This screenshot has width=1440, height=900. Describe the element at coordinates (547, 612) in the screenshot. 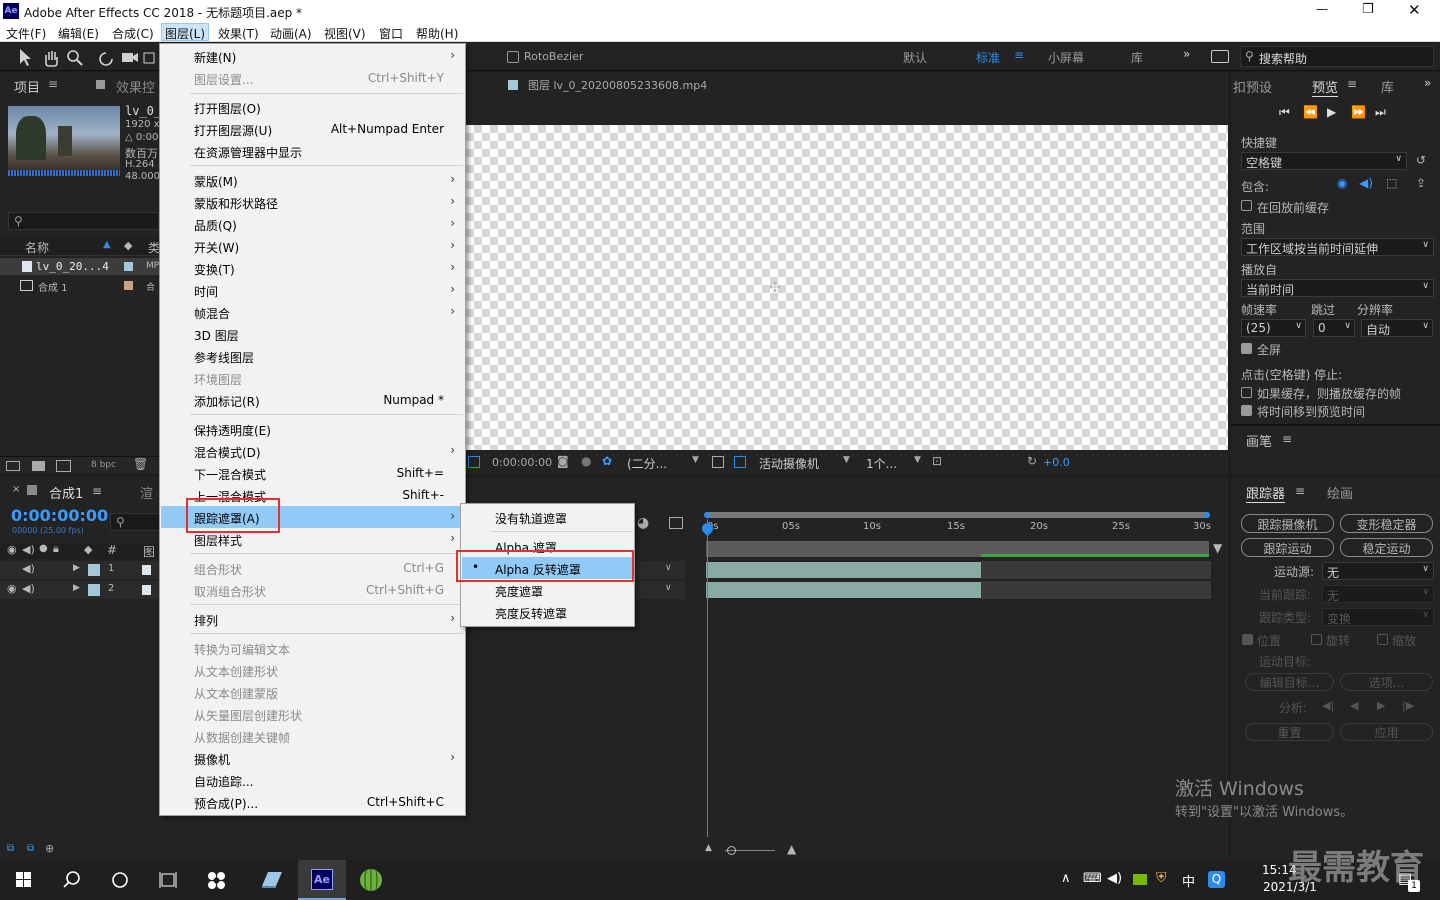

I see `submenu-luma-inverted-matte: 亮度反转遮罩` at that location.